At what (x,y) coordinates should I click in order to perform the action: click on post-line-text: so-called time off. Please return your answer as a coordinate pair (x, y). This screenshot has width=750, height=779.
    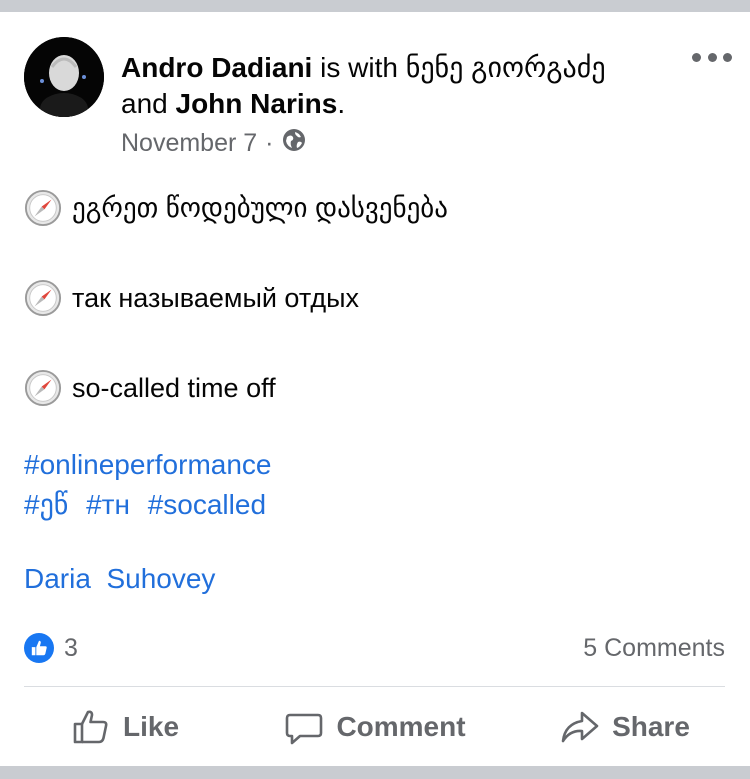
    Looking at the image, I should click on (174, 387).